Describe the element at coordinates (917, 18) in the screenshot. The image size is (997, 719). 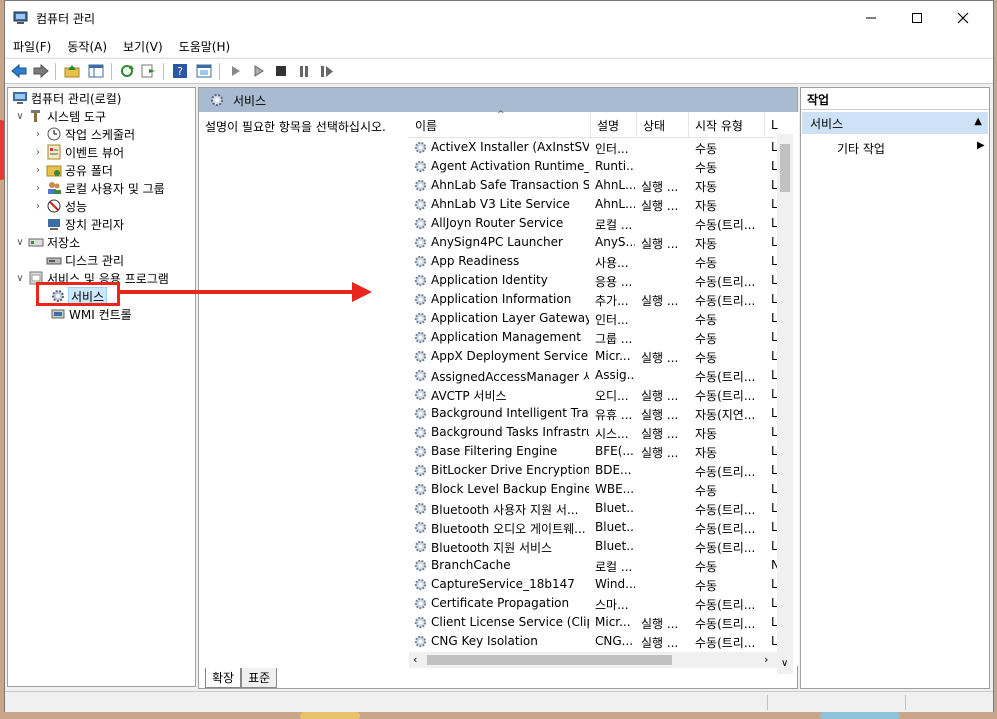
I see `maximize-button` at that location.